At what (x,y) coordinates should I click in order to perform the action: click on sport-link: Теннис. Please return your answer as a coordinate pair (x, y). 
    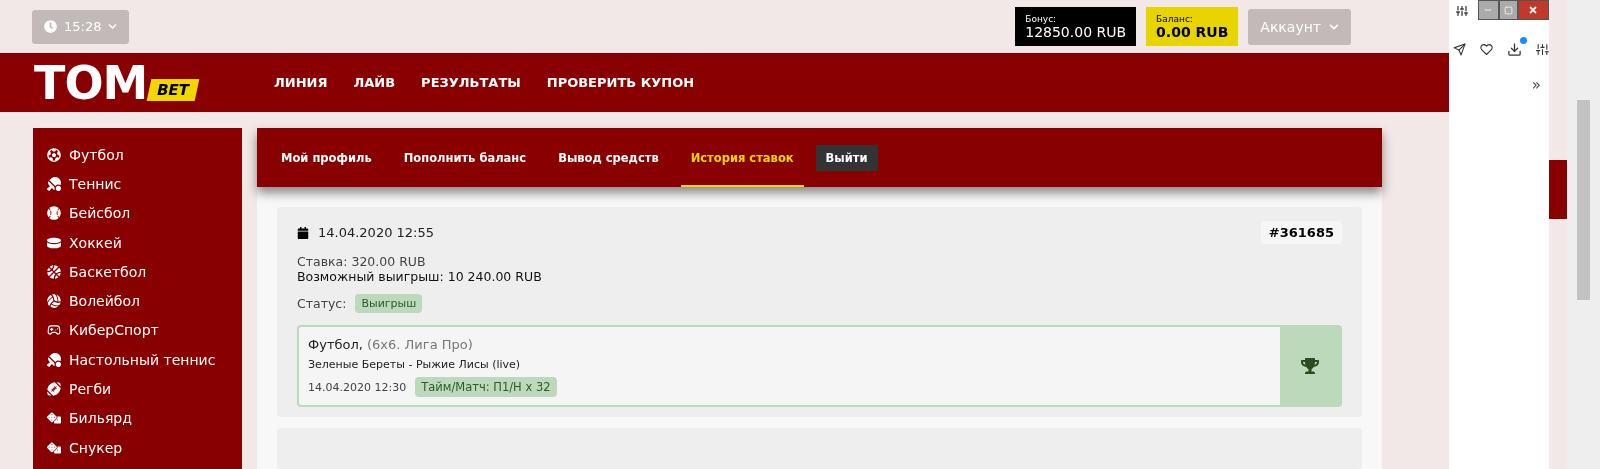
    Looking at the image, I should click on (144, 184).